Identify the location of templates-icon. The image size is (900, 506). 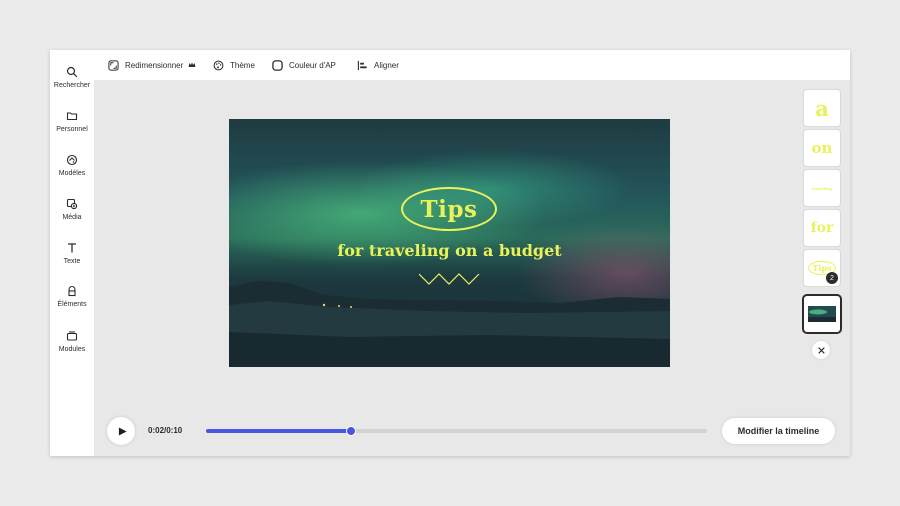
(72, 160).